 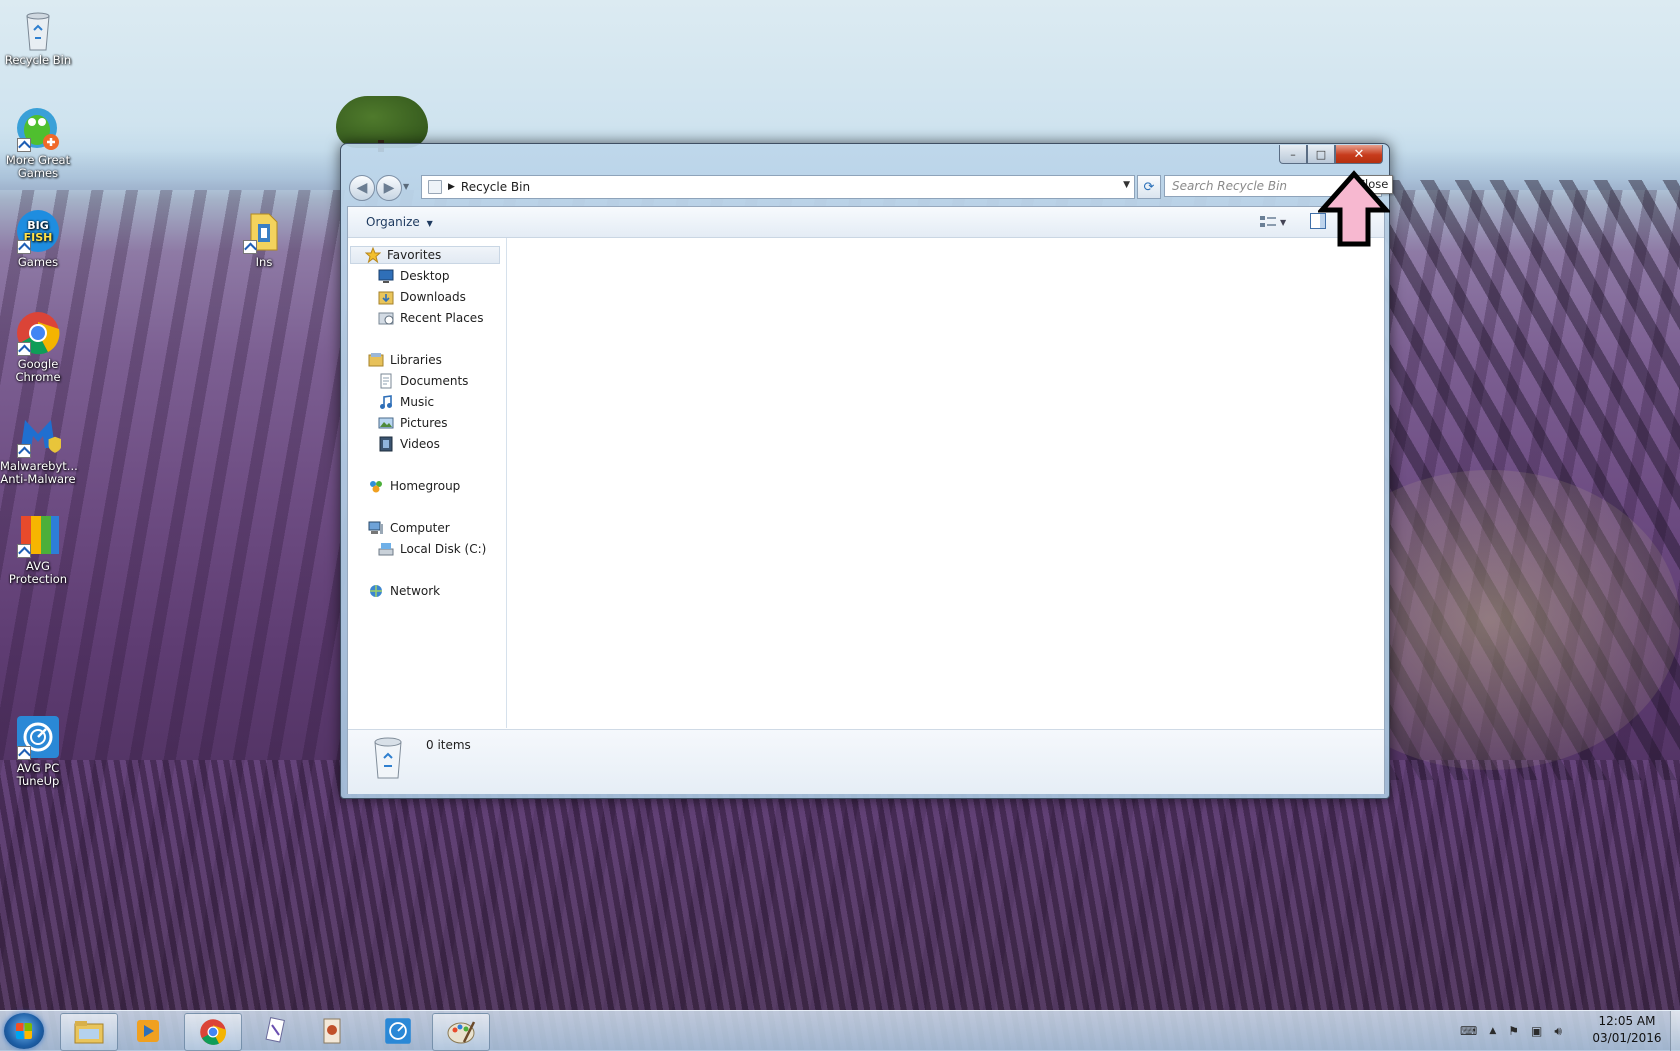 I want to click on recent-pages-dropdown-icon: ▼, so click(x=406, y=186).